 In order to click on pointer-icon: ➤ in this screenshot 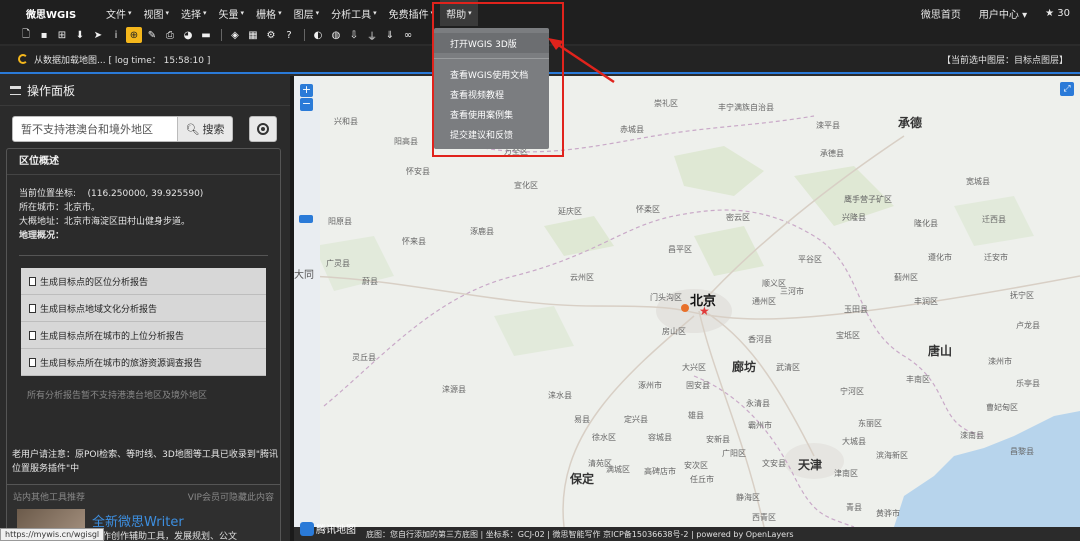, I will do `click(98, 35)`.